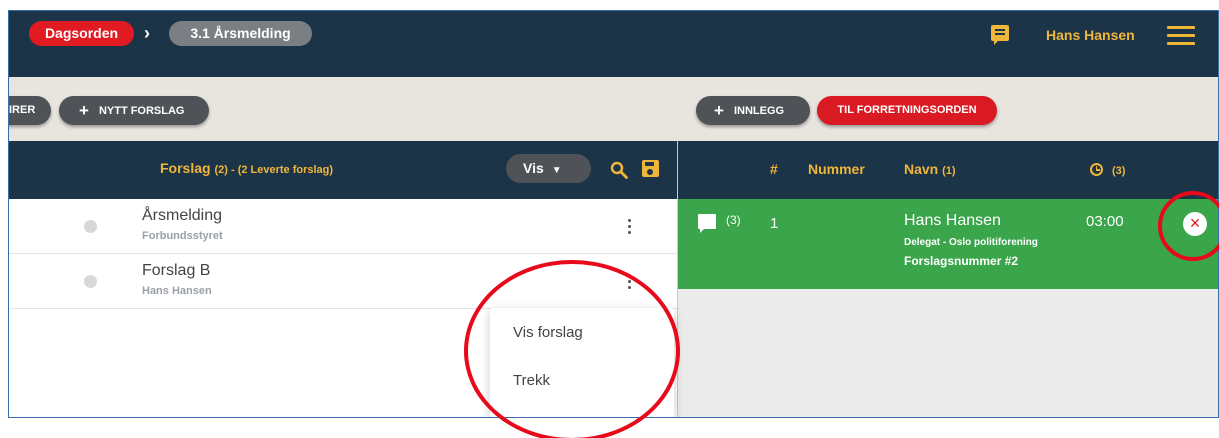  I want to click on speaker-time: 03:00, so click(1105, 221).